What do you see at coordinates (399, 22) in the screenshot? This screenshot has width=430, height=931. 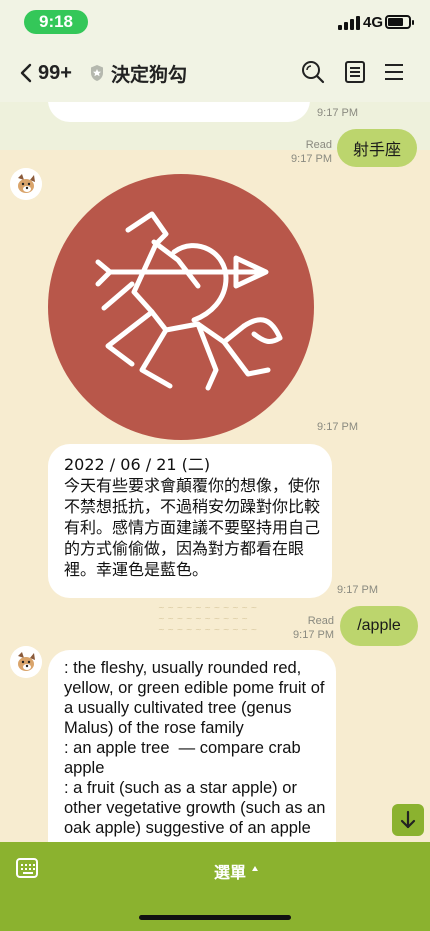 I see `battery-icon` at bounding box center [399, 22].